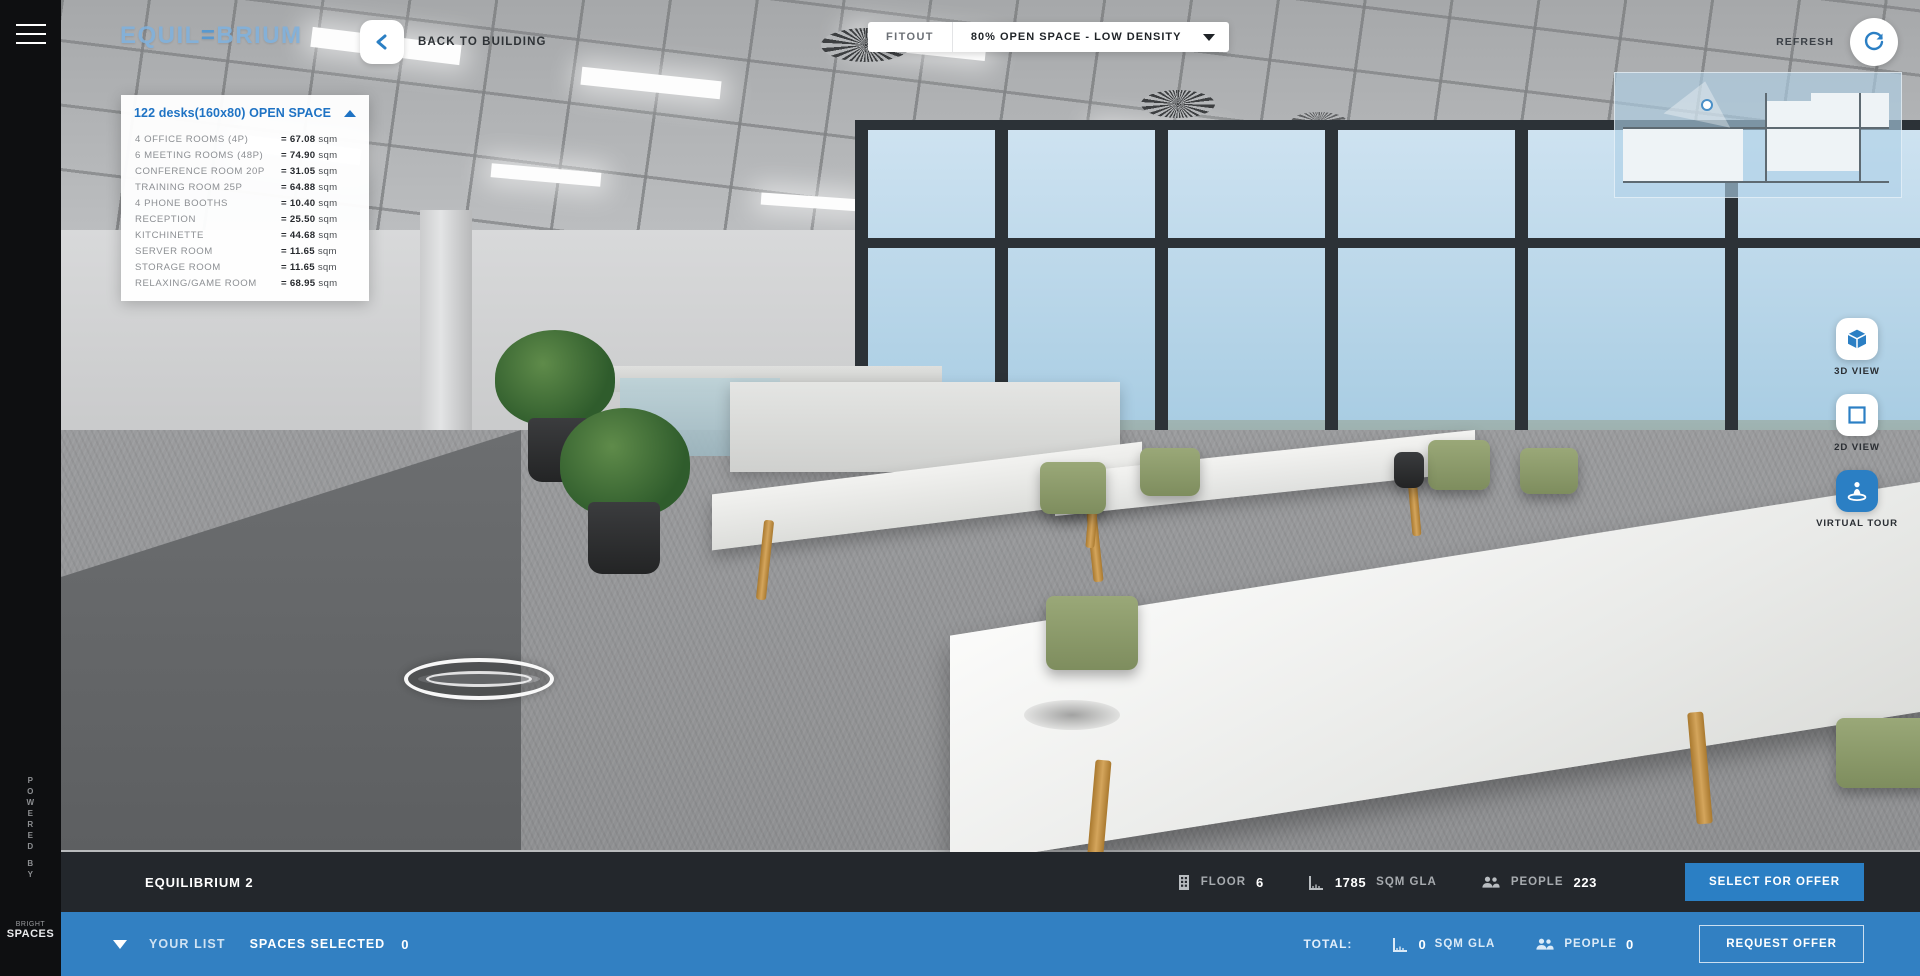  Describe the element at coordinates (196, 283) in the screenshot. I see `fitout-row-label: RELAXING/GAME ROOM` at that location.